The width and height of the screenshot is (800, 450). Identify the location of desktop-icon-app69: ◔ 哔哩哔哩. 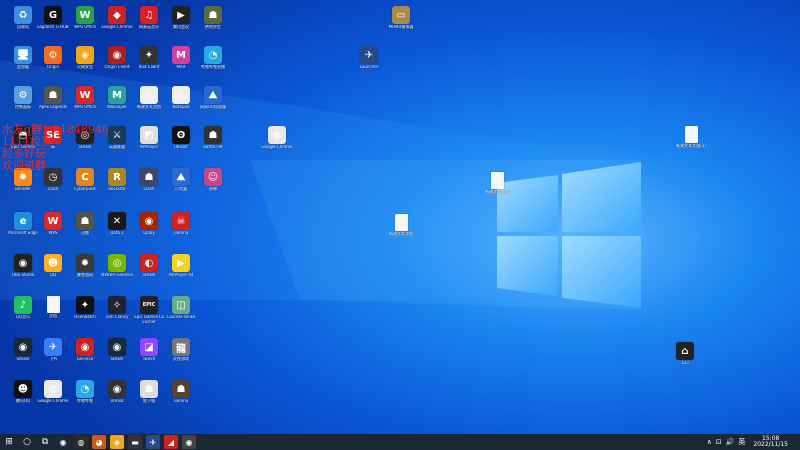
(85, 392).